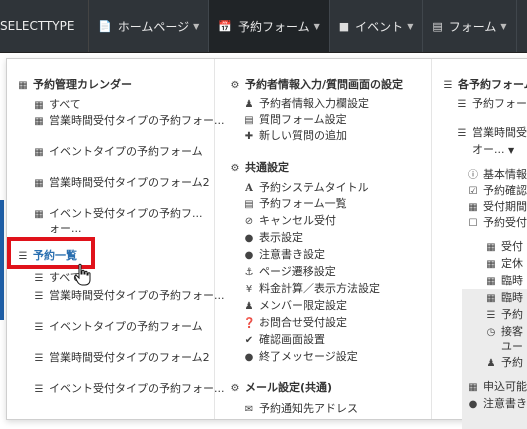 The height and width of the screenshot is (429, 527). I want to click on list-icon: ▤, so click(437, 26).